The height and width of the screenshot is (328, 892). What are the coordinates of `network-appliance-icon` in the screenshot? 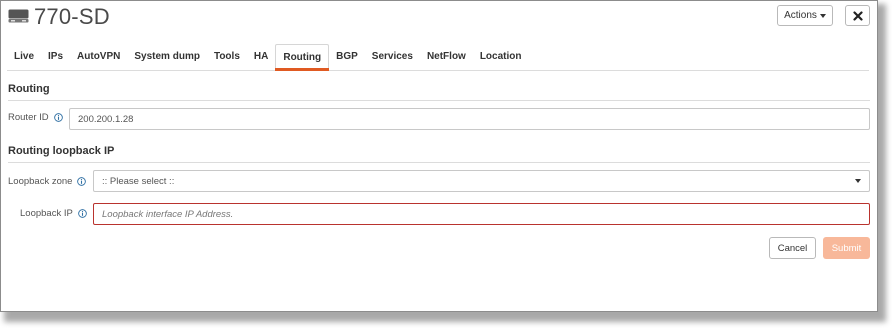 It's located at (18, 16).